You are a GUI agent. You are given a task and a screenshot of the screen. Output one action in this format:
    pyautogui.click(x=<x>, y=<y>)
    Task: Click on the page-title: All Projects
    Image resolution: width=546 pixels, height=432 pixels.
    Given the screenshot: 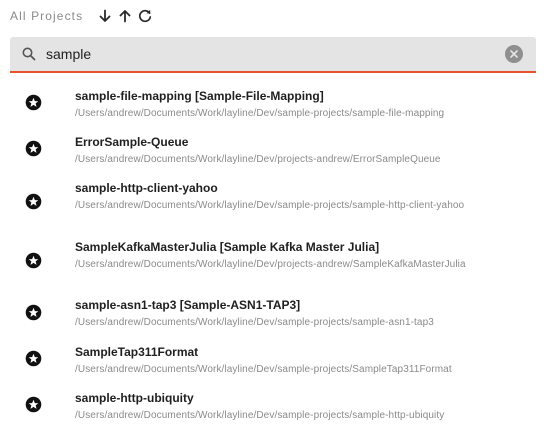 What is the action you would take?
    pyautogui.click(x=47, y=16)
    